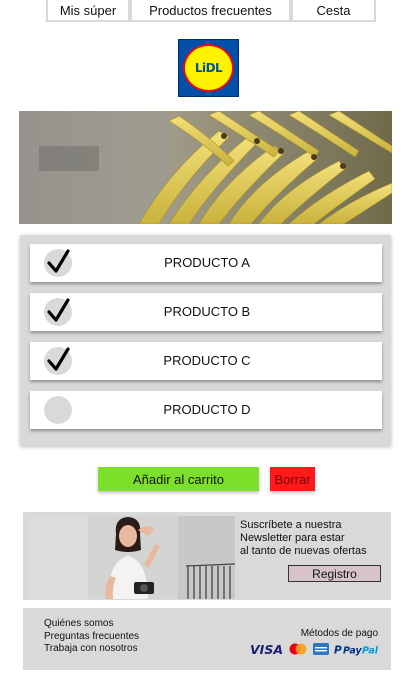  What do you see at coordinates (298, 649) in the screenshot?
I see `mastercard-icon` at bounding box center [298, 649].